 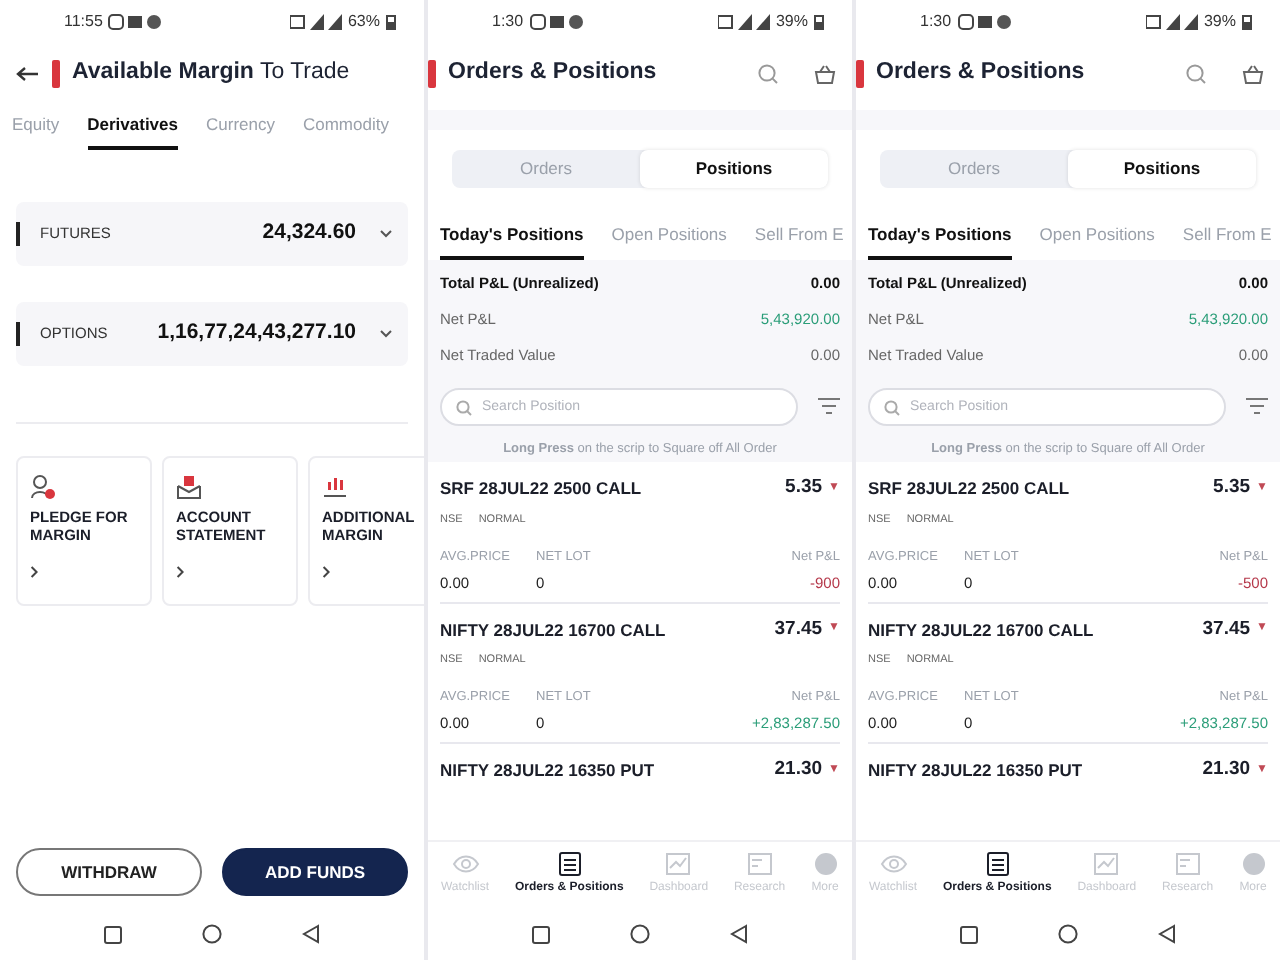 What do you see at coordinates (109, 872) in the screenshot?
I see `withdraw-button: WITHDRAW` at bounding box center [109, 872].